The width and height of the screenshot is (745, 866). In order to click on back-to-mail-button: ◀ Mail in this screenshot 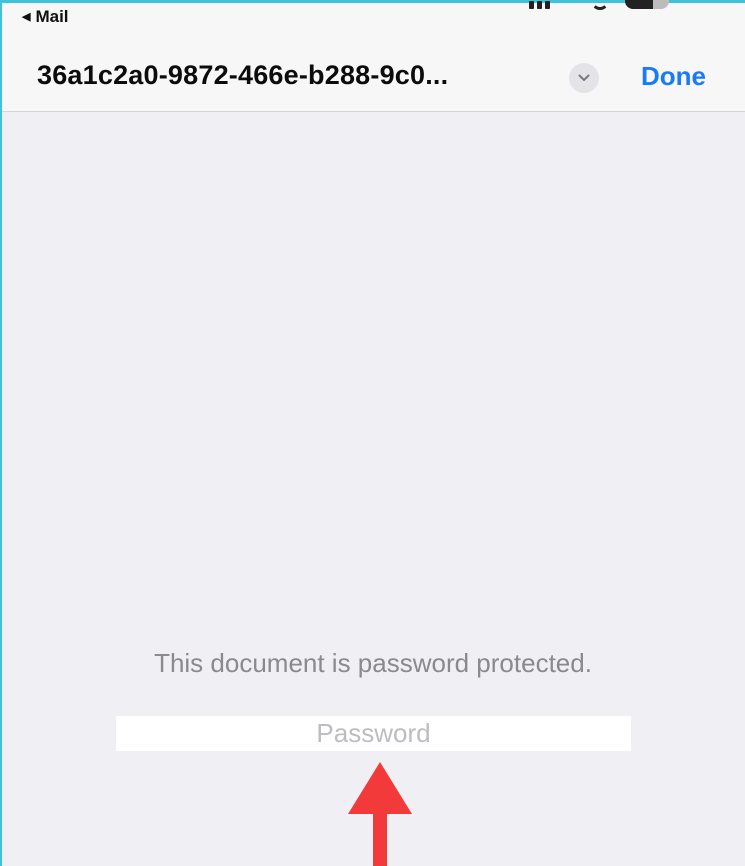, I will do `click(45, 17)`.